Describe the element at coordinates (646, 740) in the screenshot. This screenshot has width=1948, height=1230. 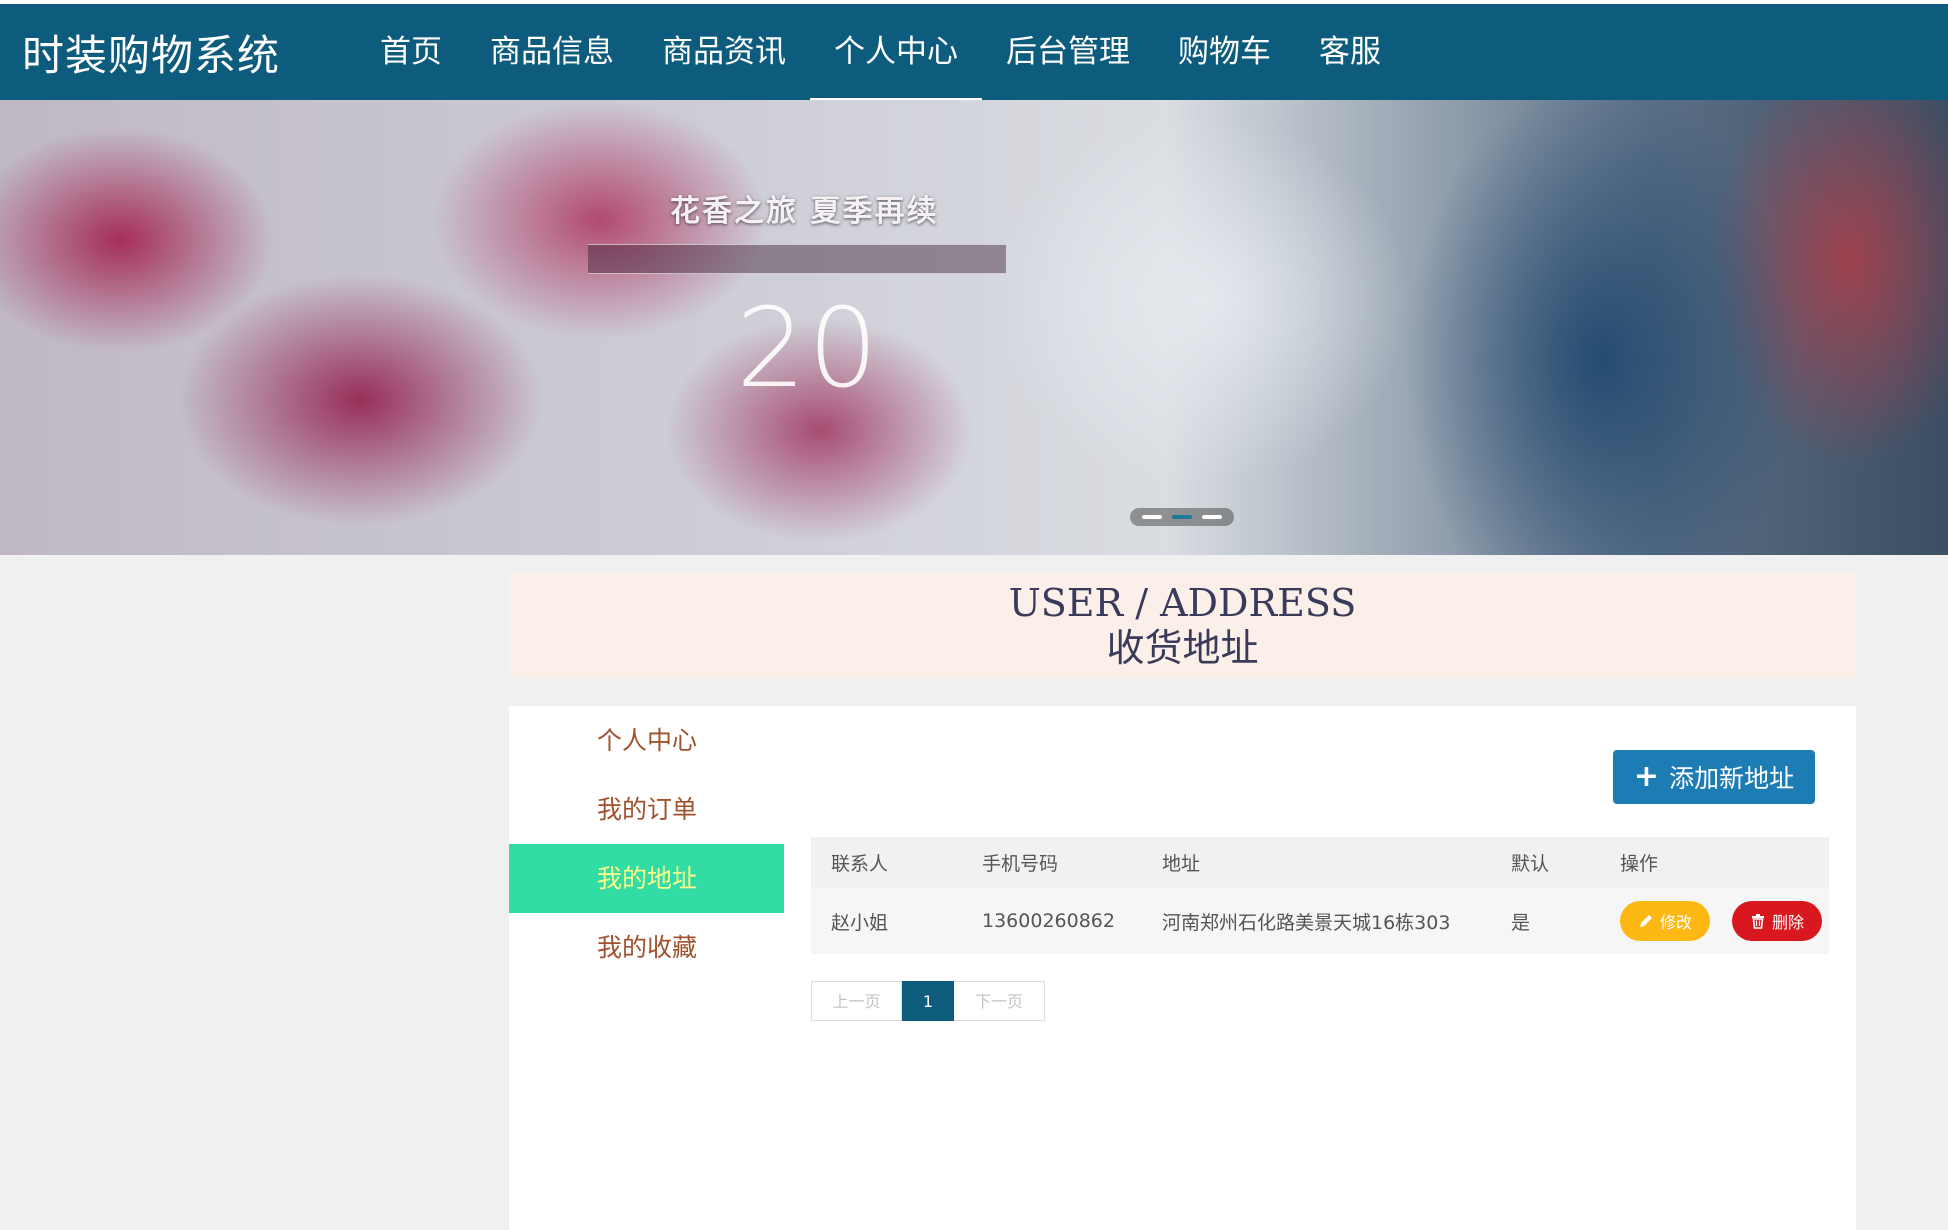
I see `sidebar-item-personal-center: 个人中心` at that location.